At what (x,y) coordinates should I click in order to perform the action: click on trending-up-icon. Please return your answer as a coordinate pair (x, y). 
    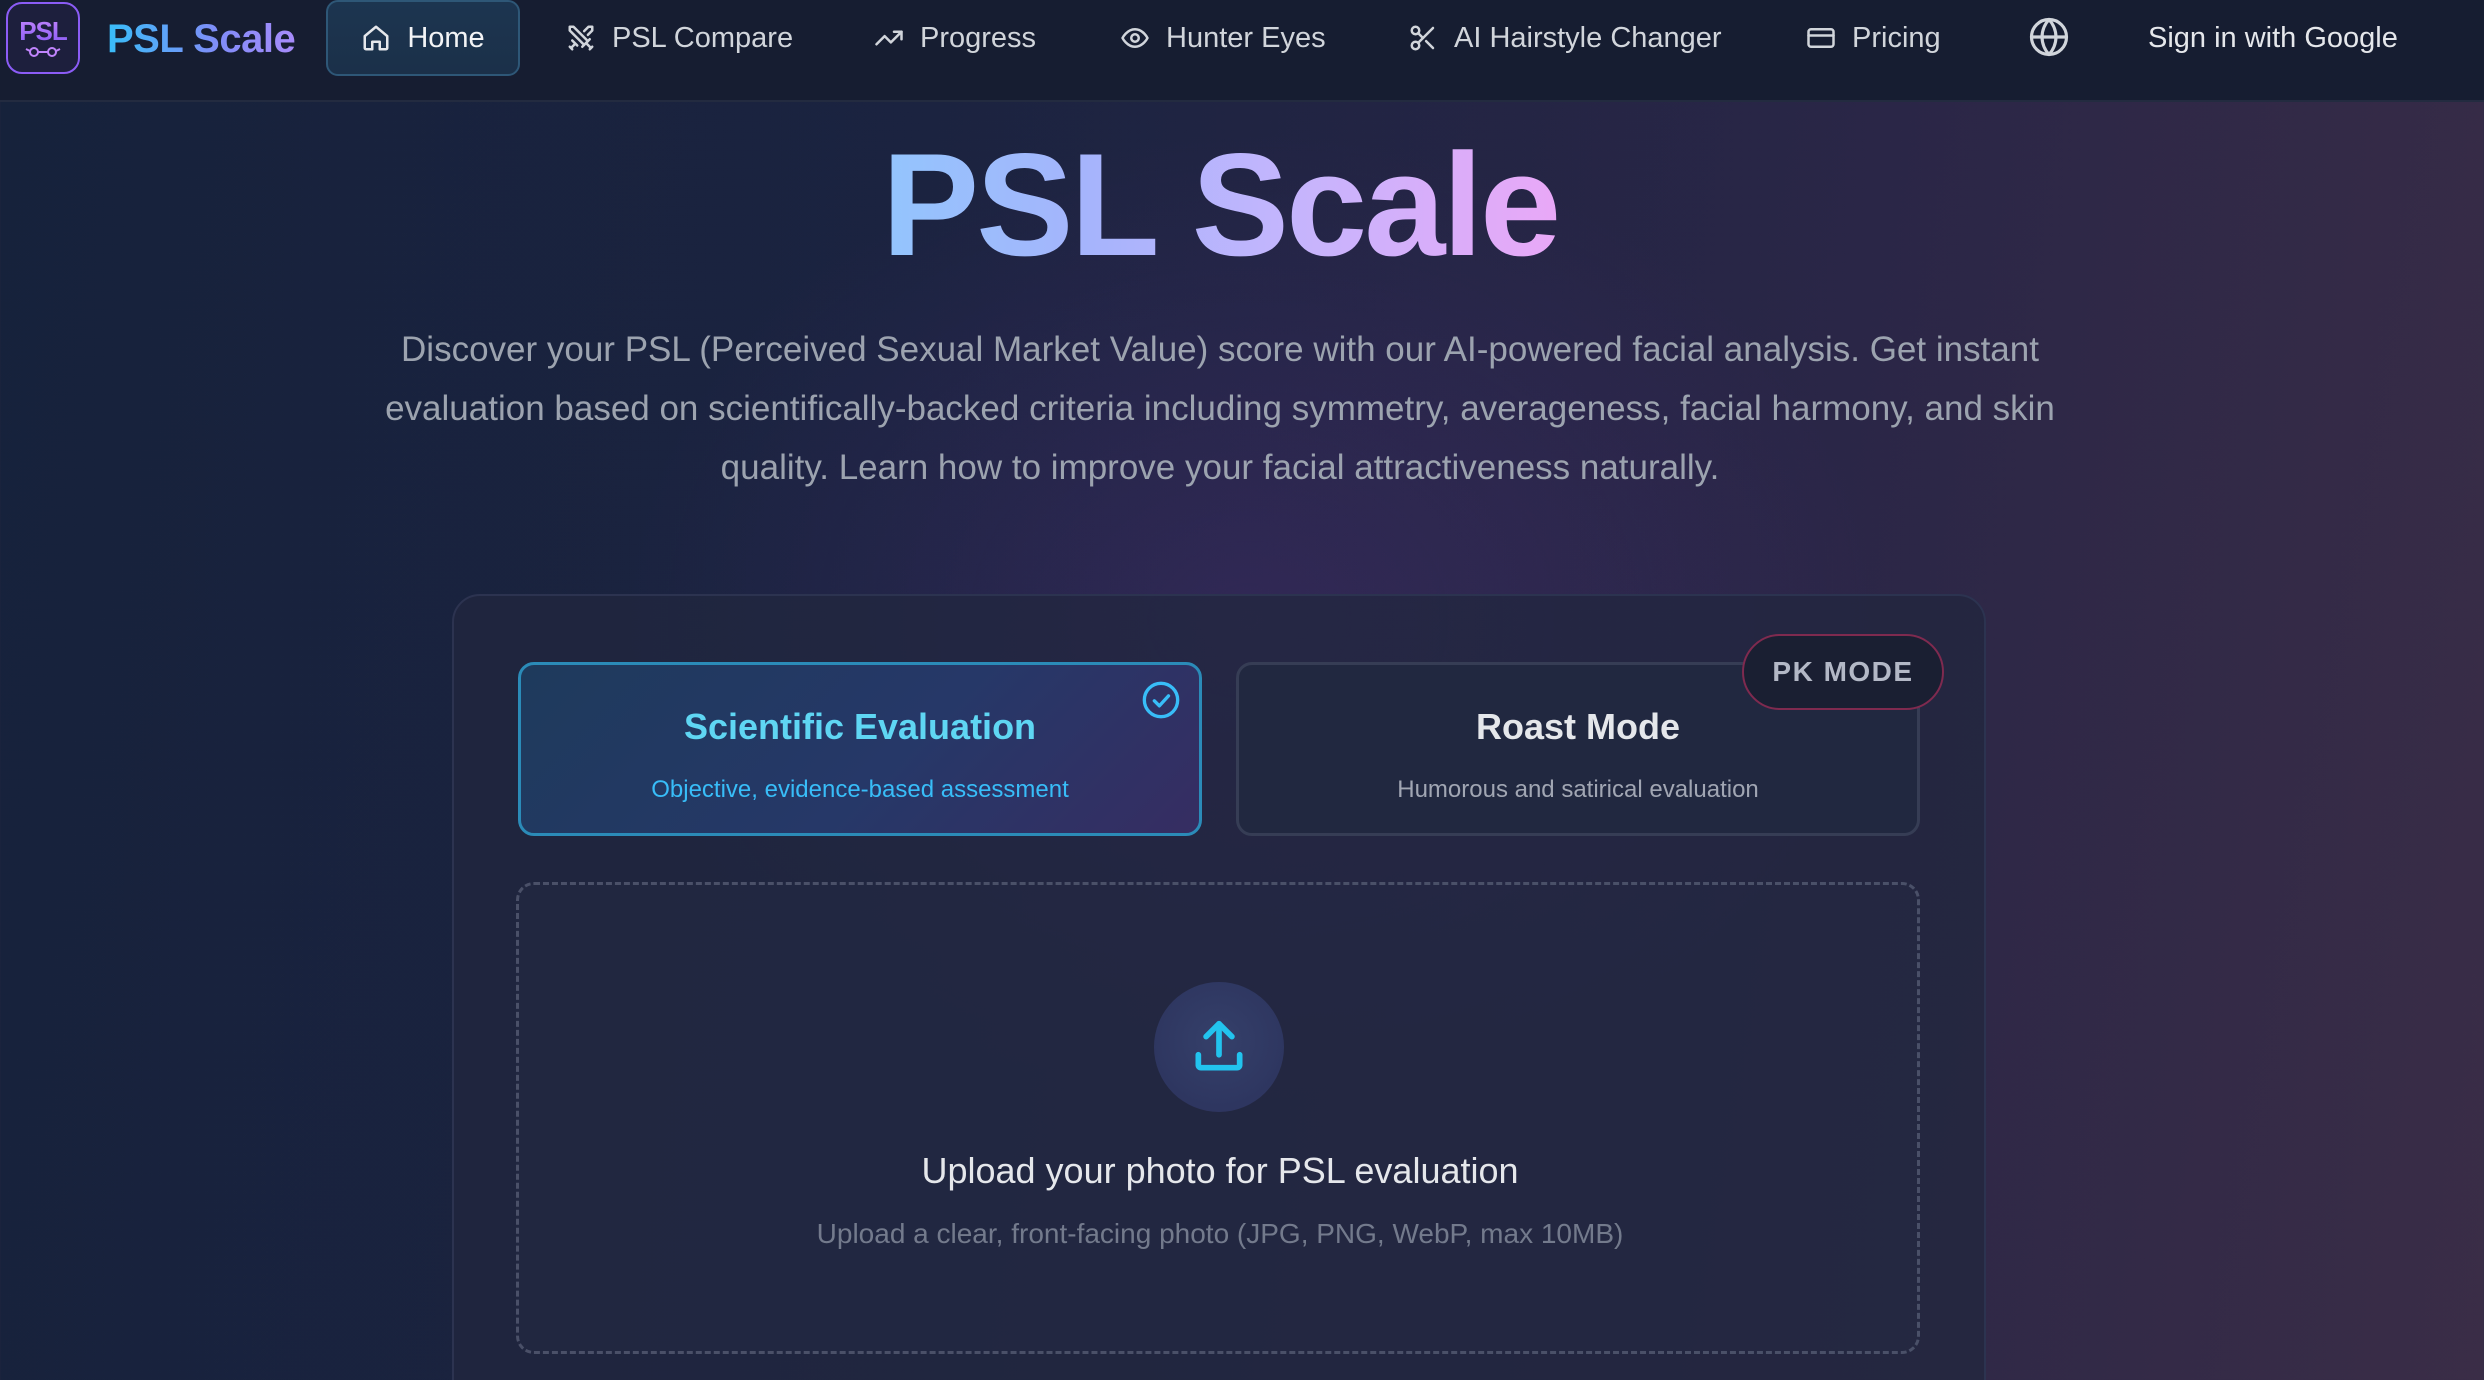
    Looking at the image, I should click on (889, 38).